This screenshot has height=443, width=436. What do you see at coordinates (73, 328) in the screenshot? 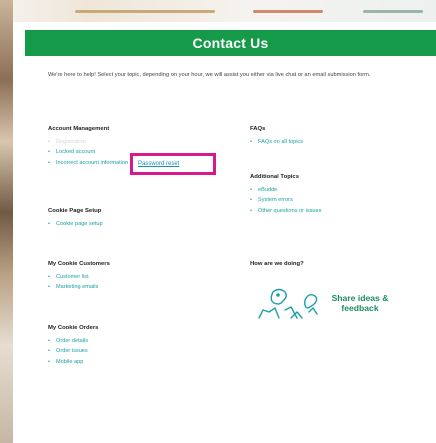
I see `section-title: My Cookie Orders` at bounding box center [73, 328].